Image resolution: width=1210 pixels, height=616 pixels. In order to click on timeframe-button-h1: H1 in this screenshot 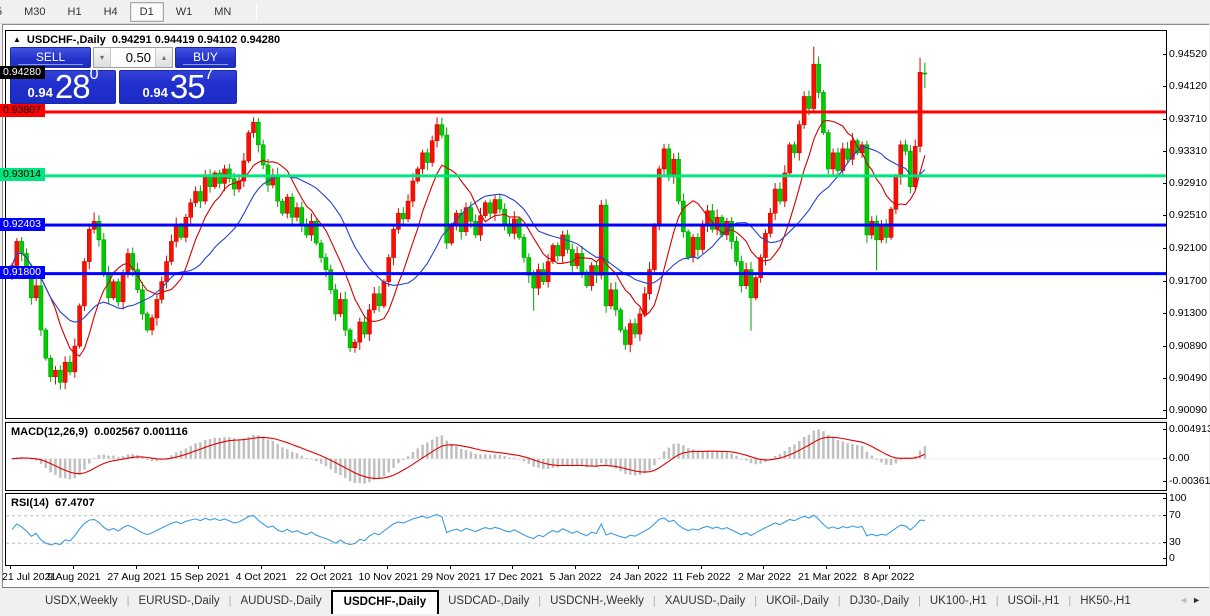, I will do `click(75, 12)`.